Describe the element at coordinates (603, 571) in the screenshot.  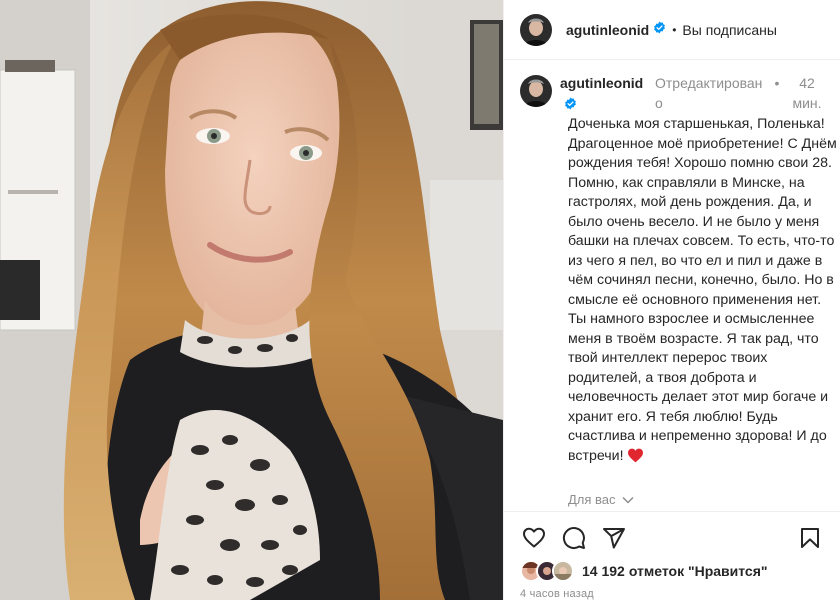
I see `likes-count: 14 192` at that location.